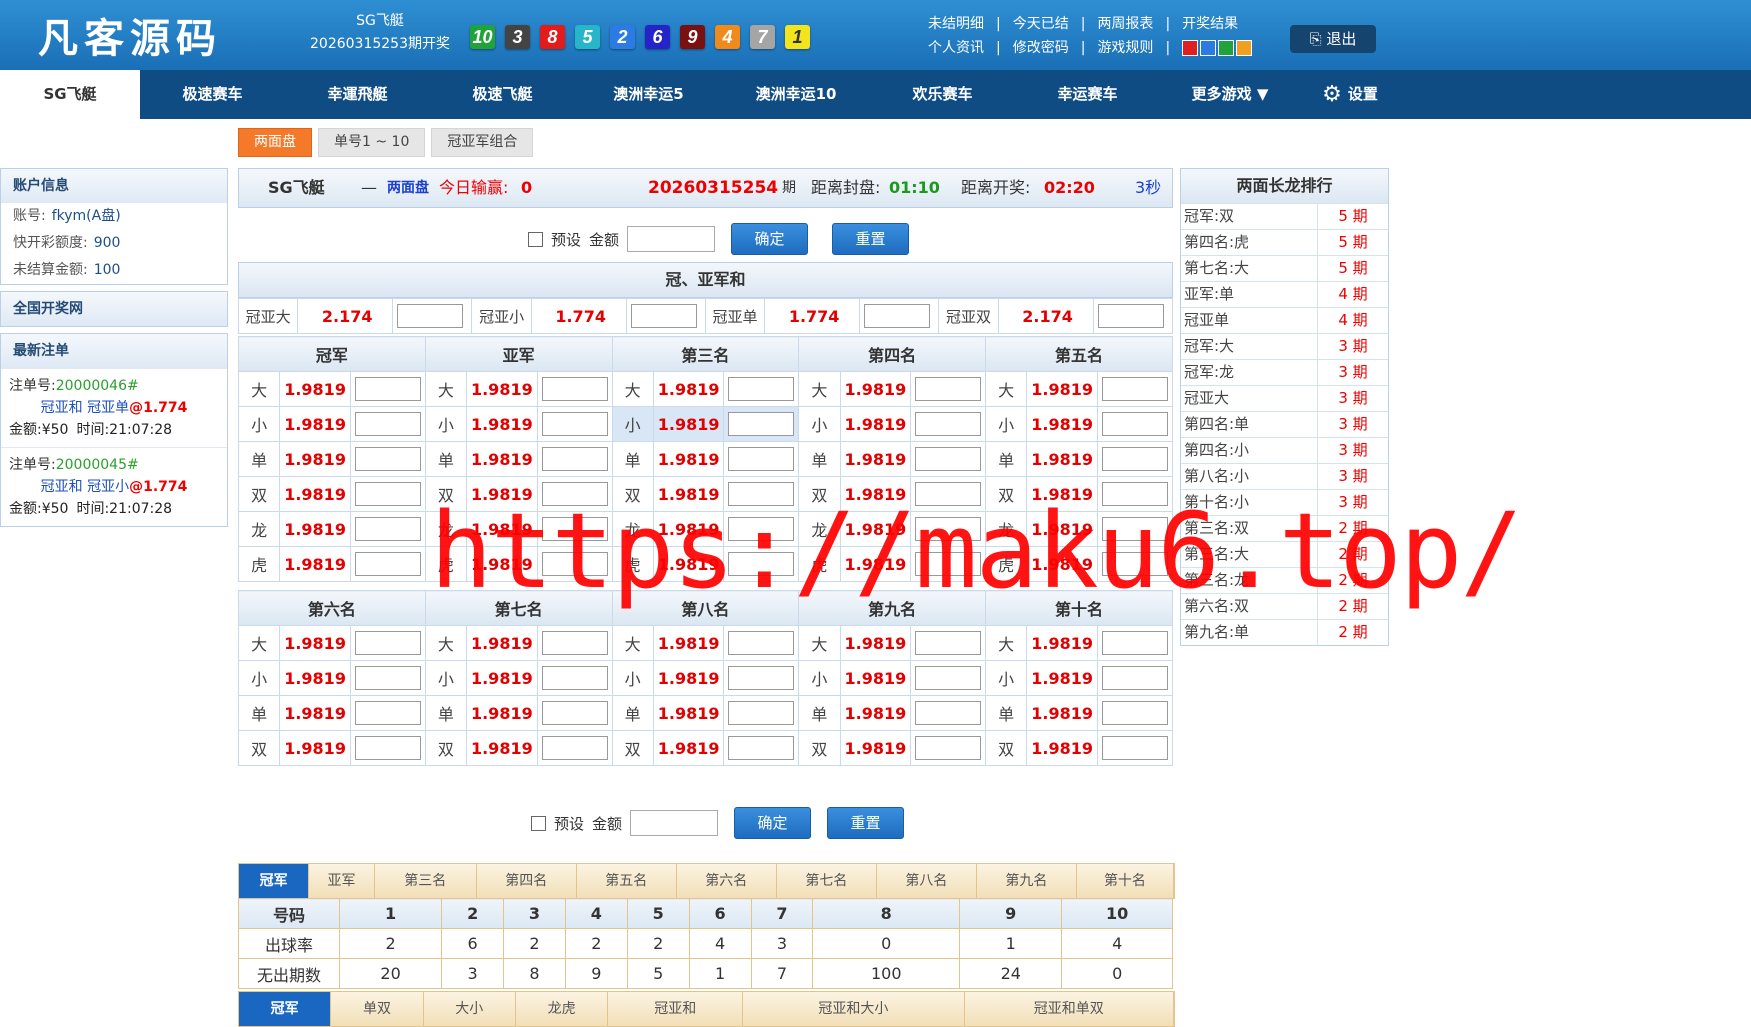  Describe the element at coordinates (275, 142) in the screenshot. I see `play-subtab: 两面盘` at that location.